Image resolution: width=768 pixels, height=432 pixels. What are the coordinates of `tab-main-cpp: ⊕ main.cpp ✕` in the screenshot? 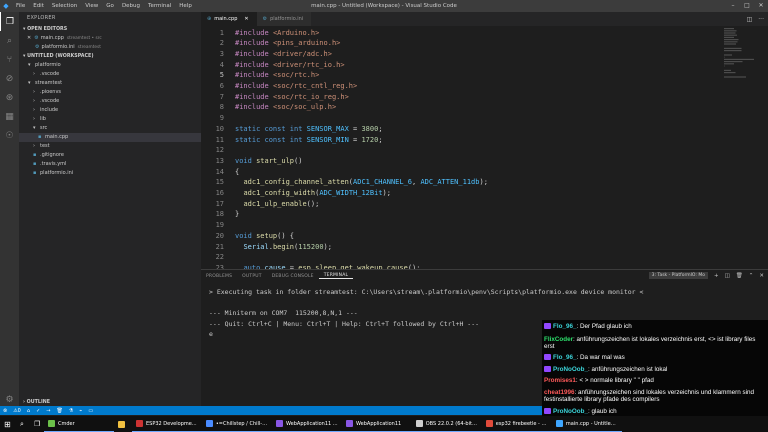 It's located at (229, 19).